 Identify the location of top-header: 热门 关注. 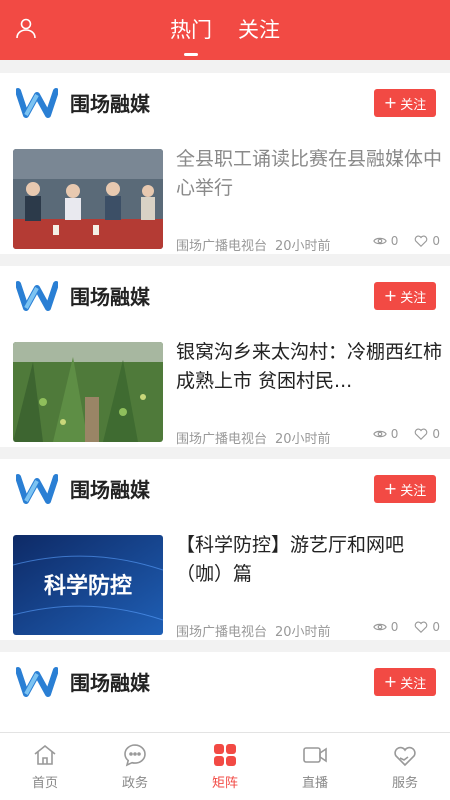
(225, 30).